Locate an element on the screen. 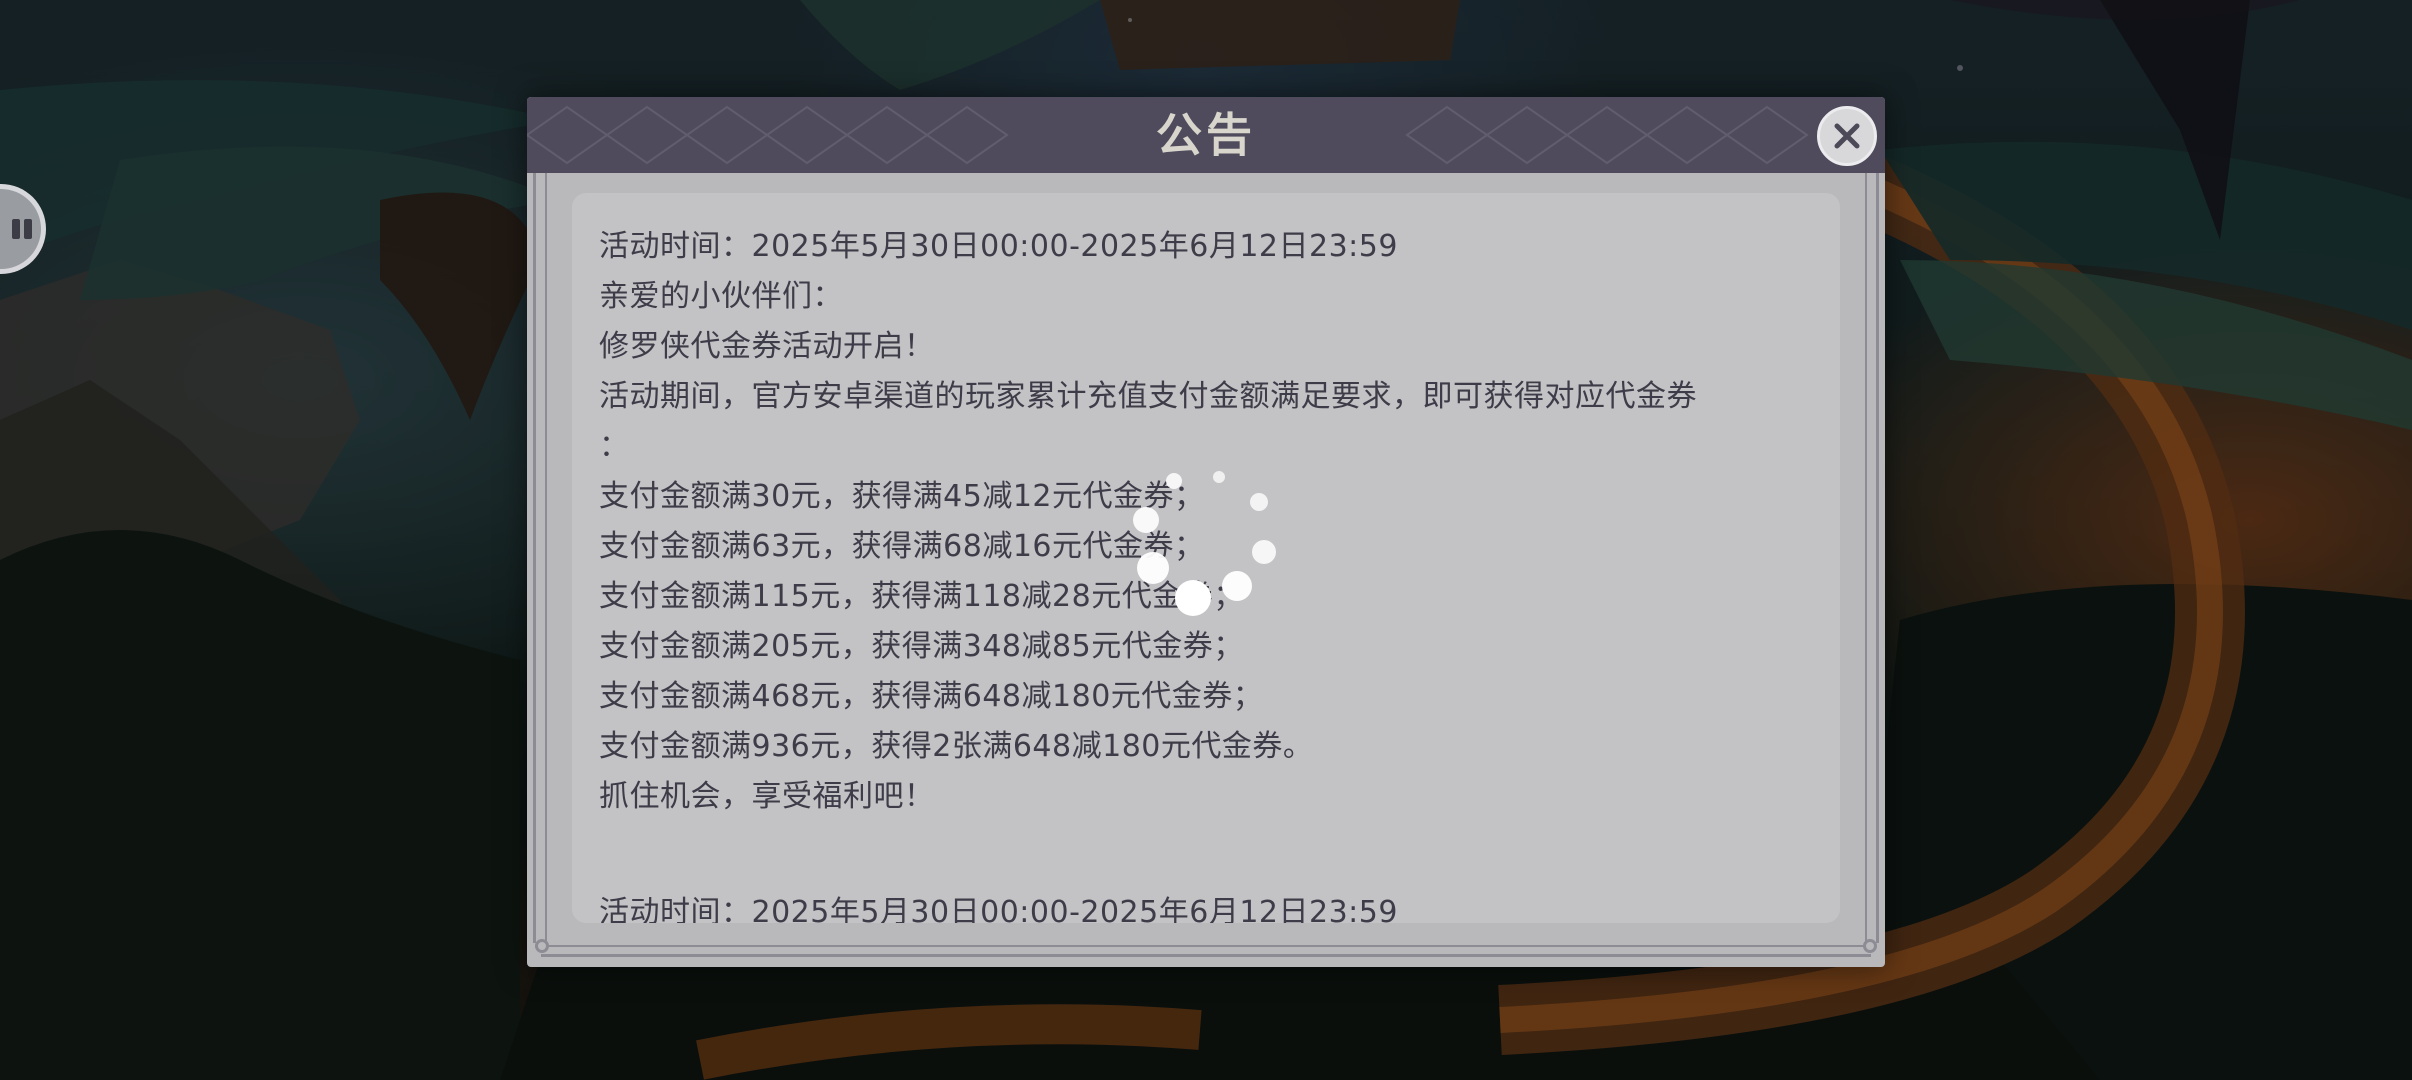 The image size is (2412, 1080). dialog-title: 公告 is located at coordinates (1206, 135).